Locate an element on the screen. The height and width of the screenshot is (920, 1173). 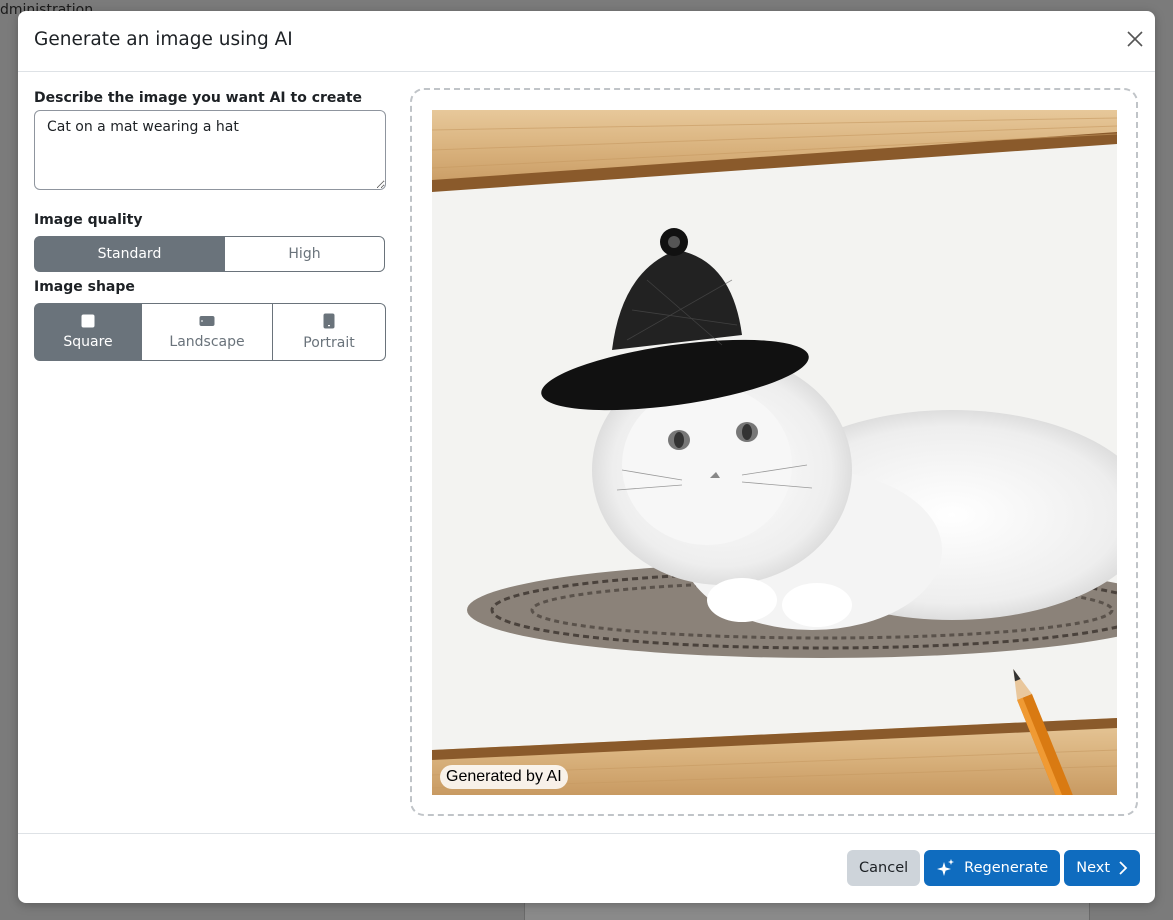
shape-label: Image shape is located at coordinates (84, 287).